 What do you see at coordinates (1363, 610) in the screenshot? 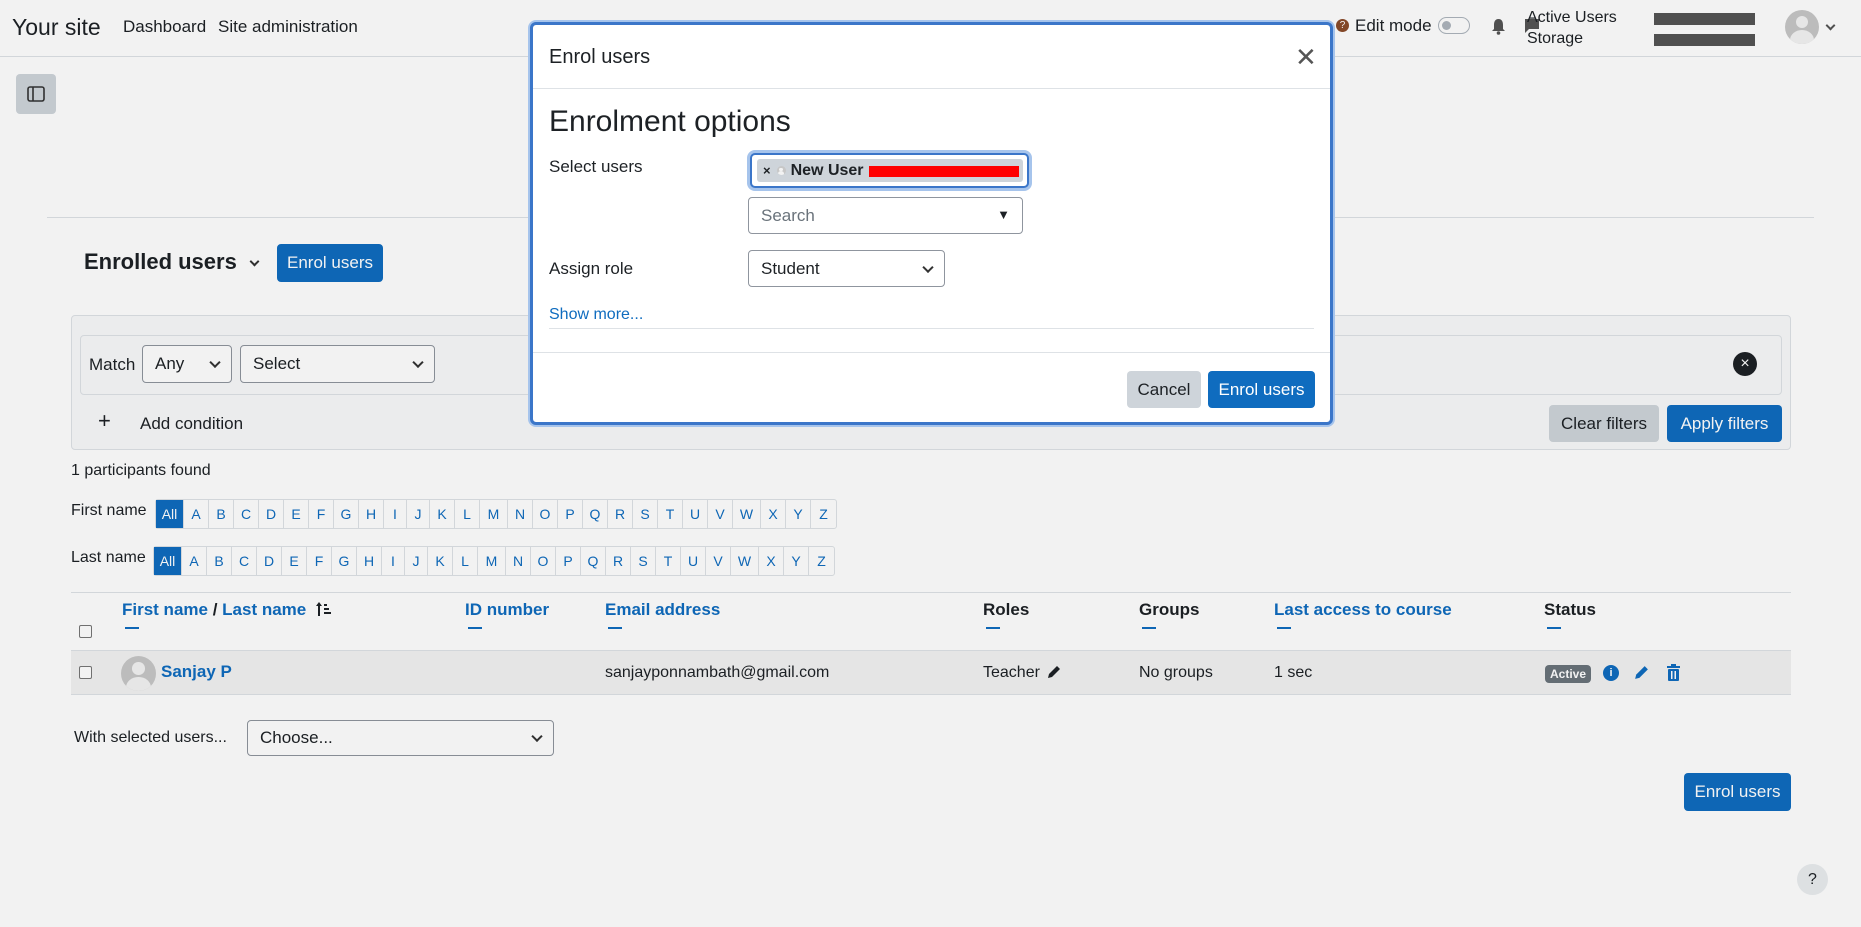
I see `sort-last-access-link: Last access to course` at bounding box center [1363, 610].